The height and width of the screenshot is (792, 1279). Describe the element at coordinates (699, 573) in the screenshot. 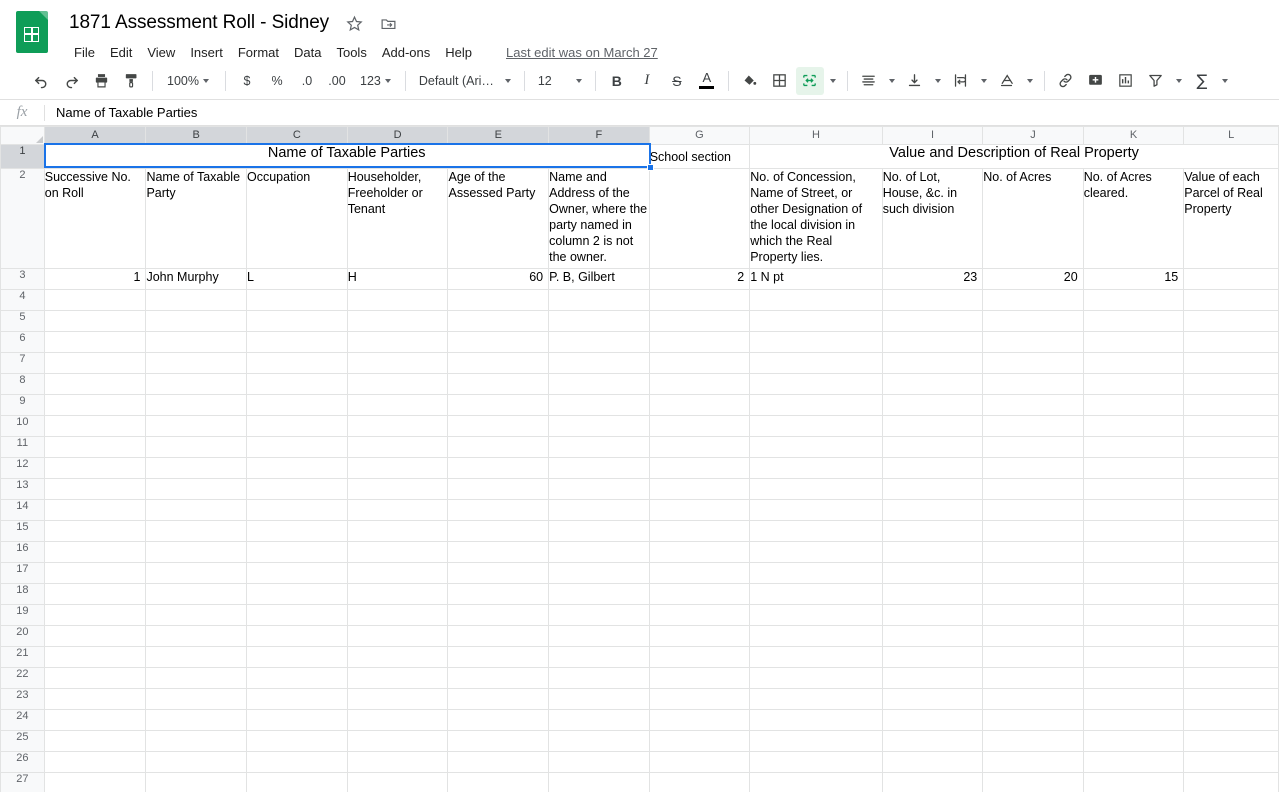

I see `cell-G17` at that location.